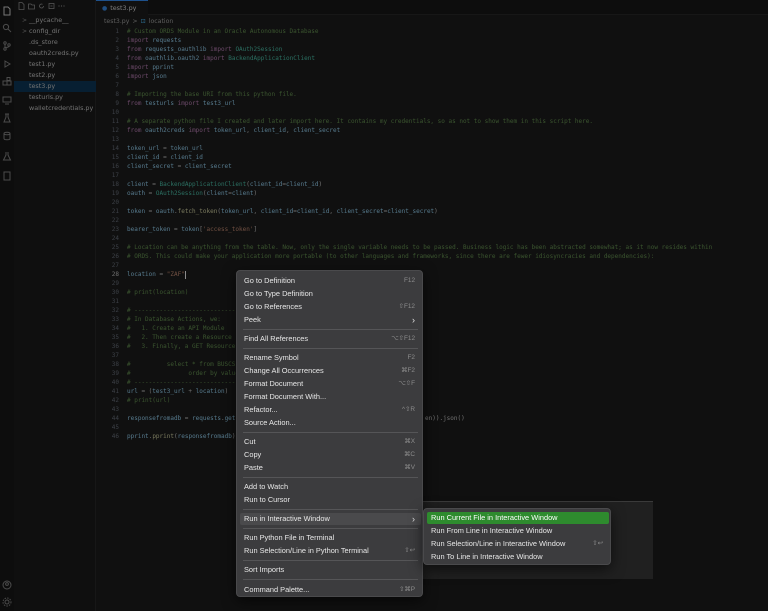 The image size is (768, 611). I want to click on menu-item-peek: Peek ›, so click(330, 320).